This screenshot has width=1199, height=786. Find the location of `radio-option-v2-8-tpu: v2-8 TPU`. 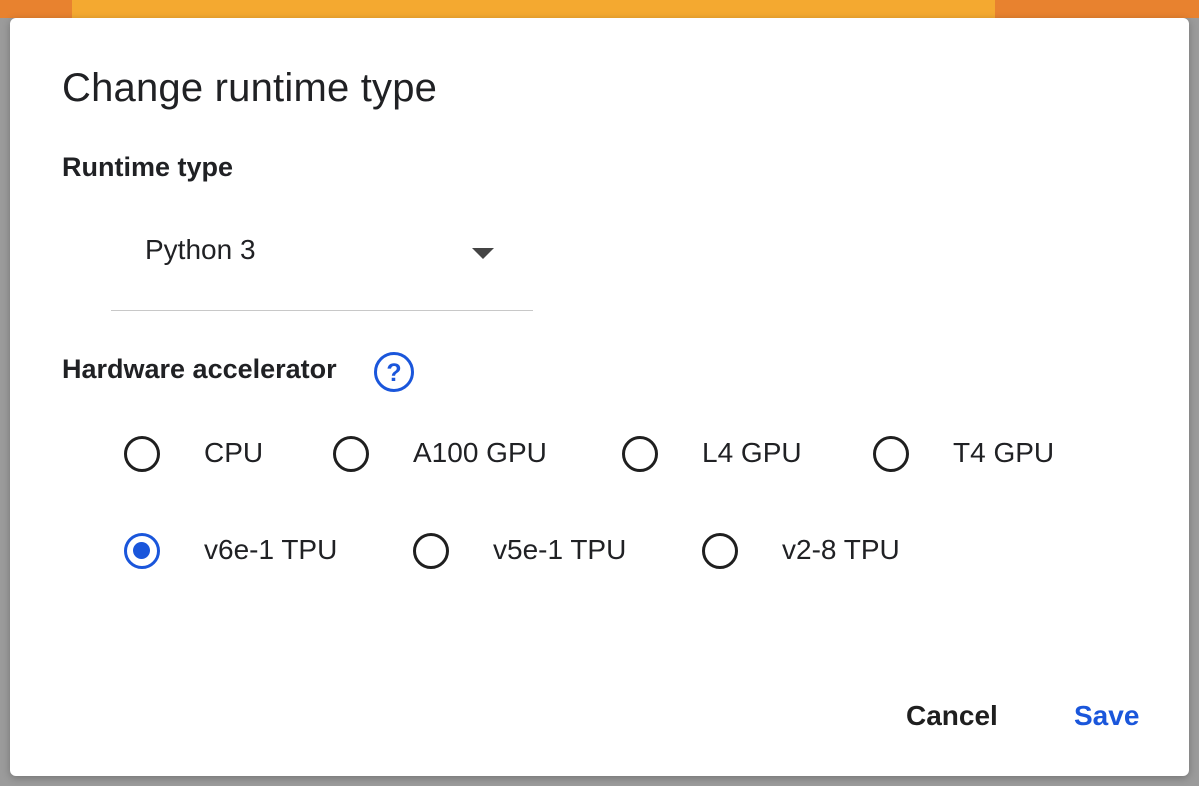

radio-option-v2-8-tpu: v2-8 TPU is located at coordinates (807, 557).